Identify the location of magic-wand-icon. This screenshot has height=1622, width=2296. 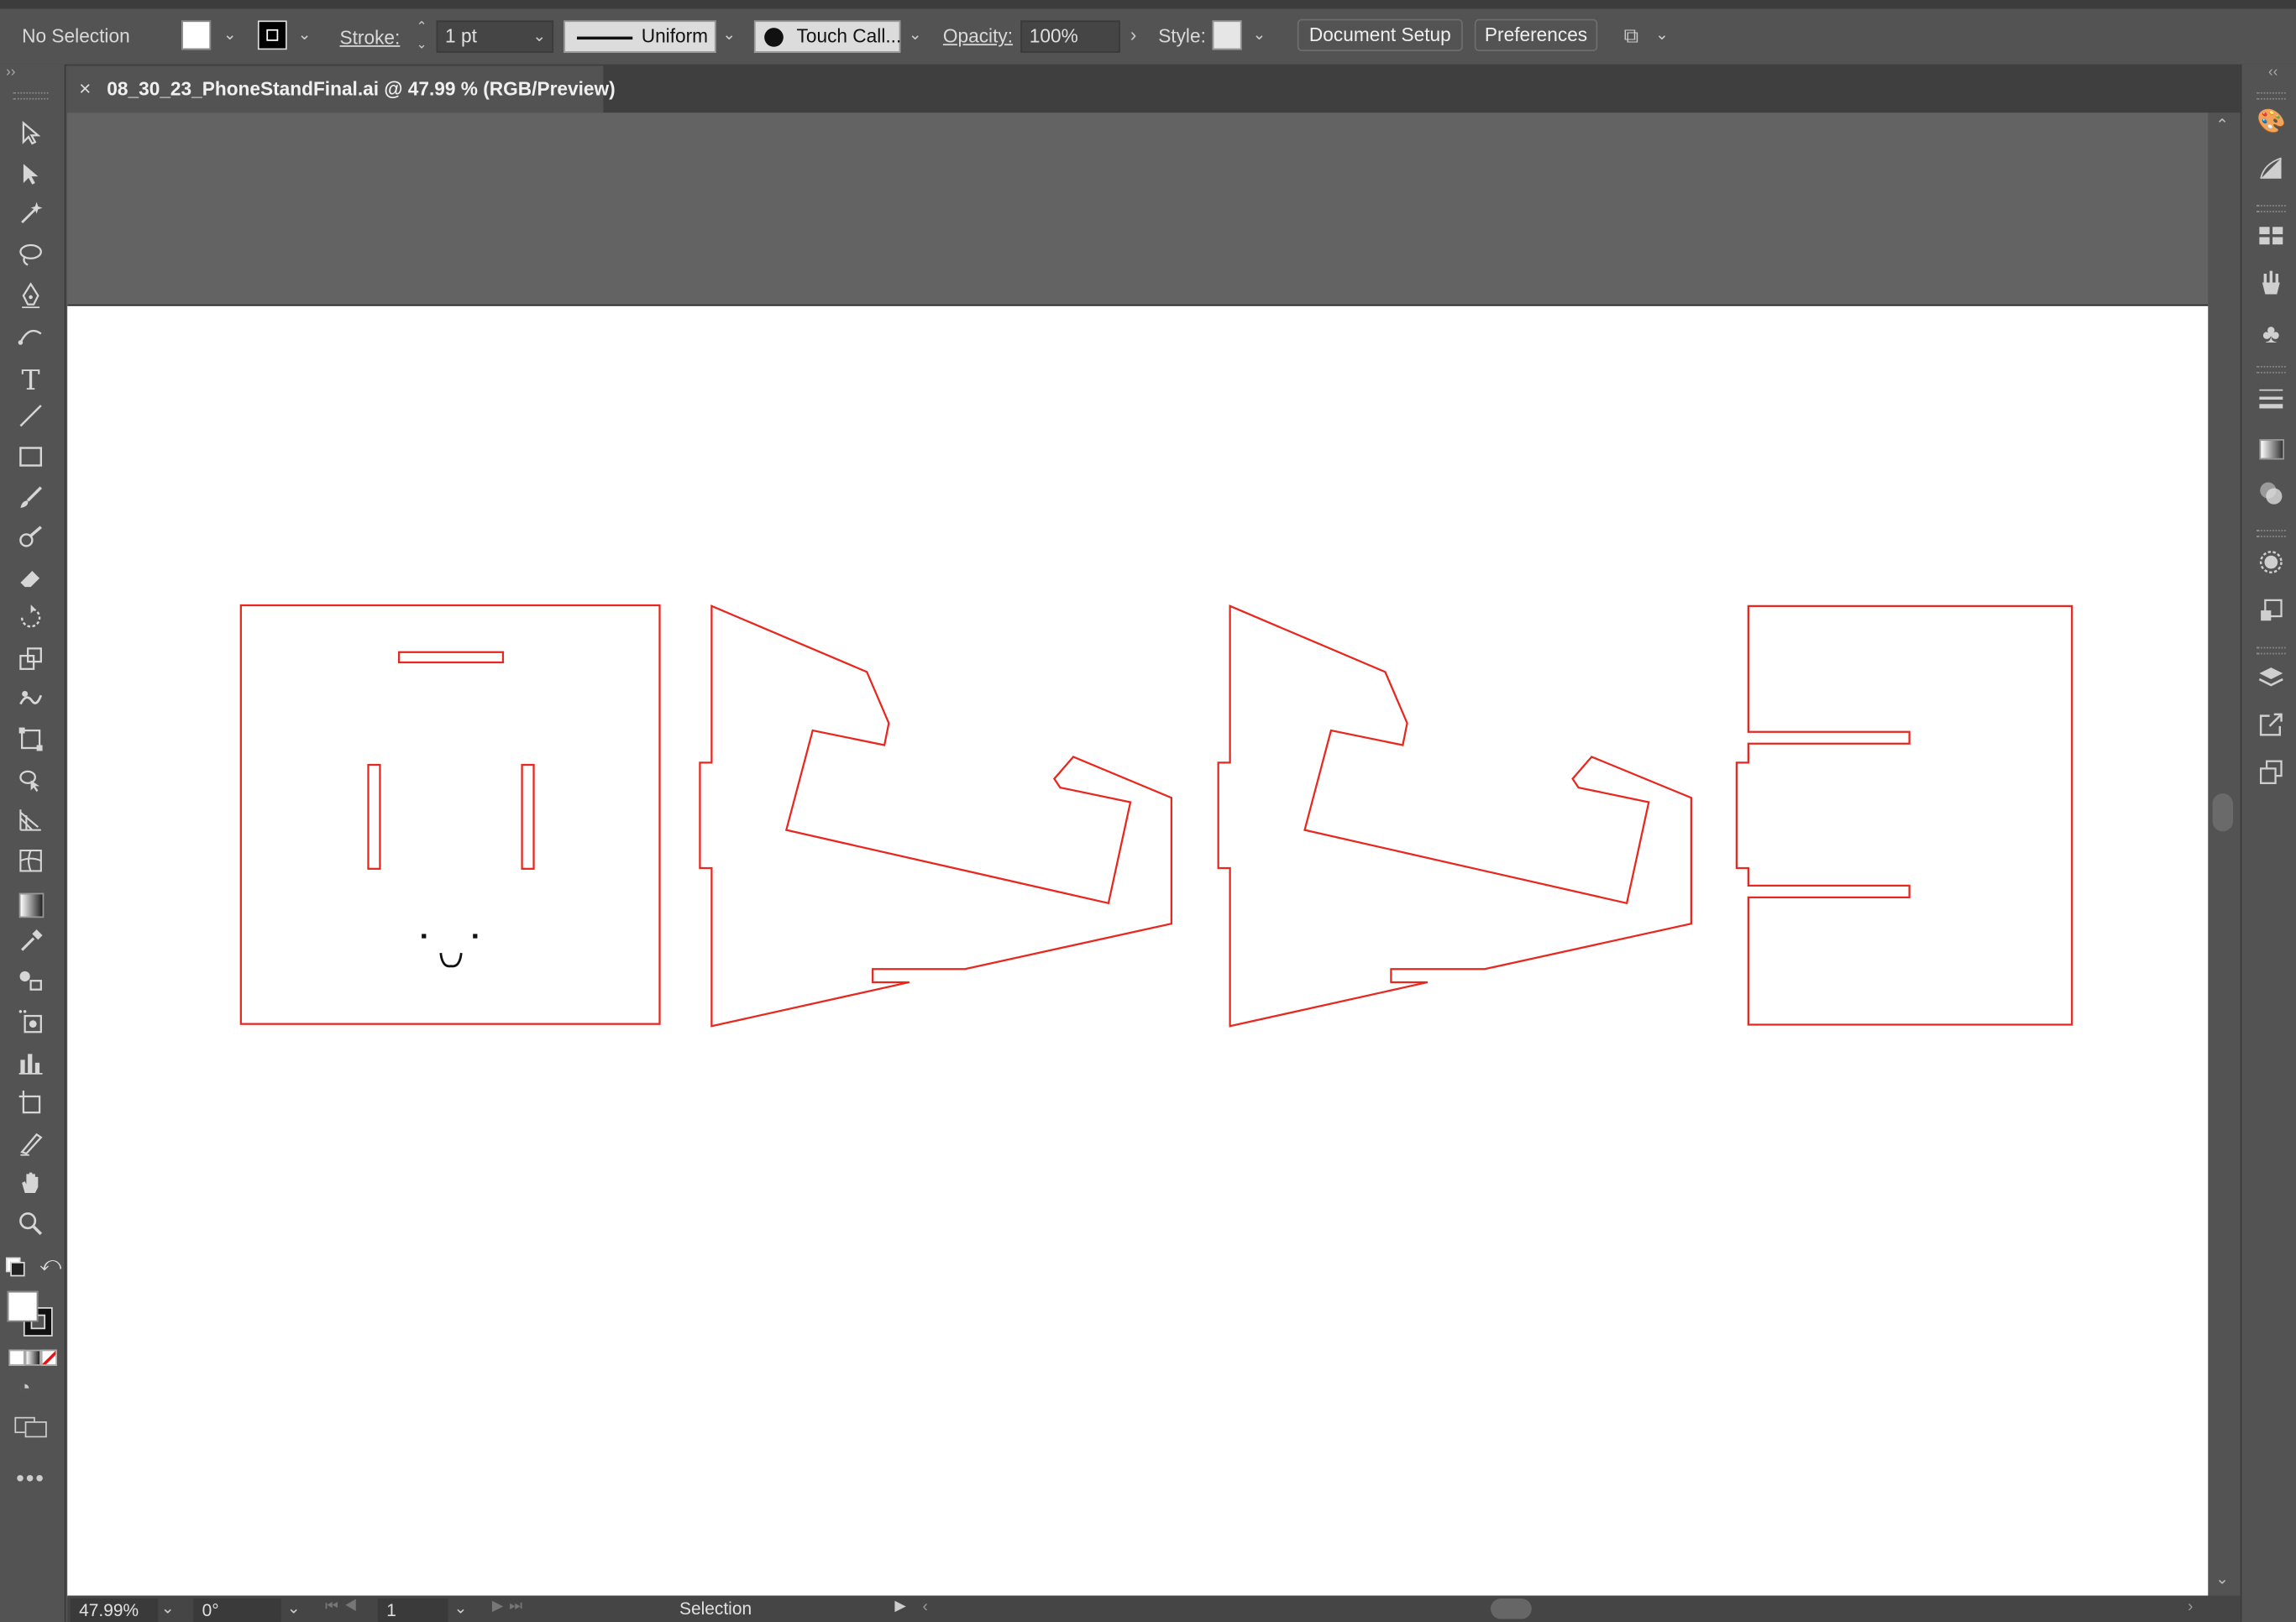
(31, 219).